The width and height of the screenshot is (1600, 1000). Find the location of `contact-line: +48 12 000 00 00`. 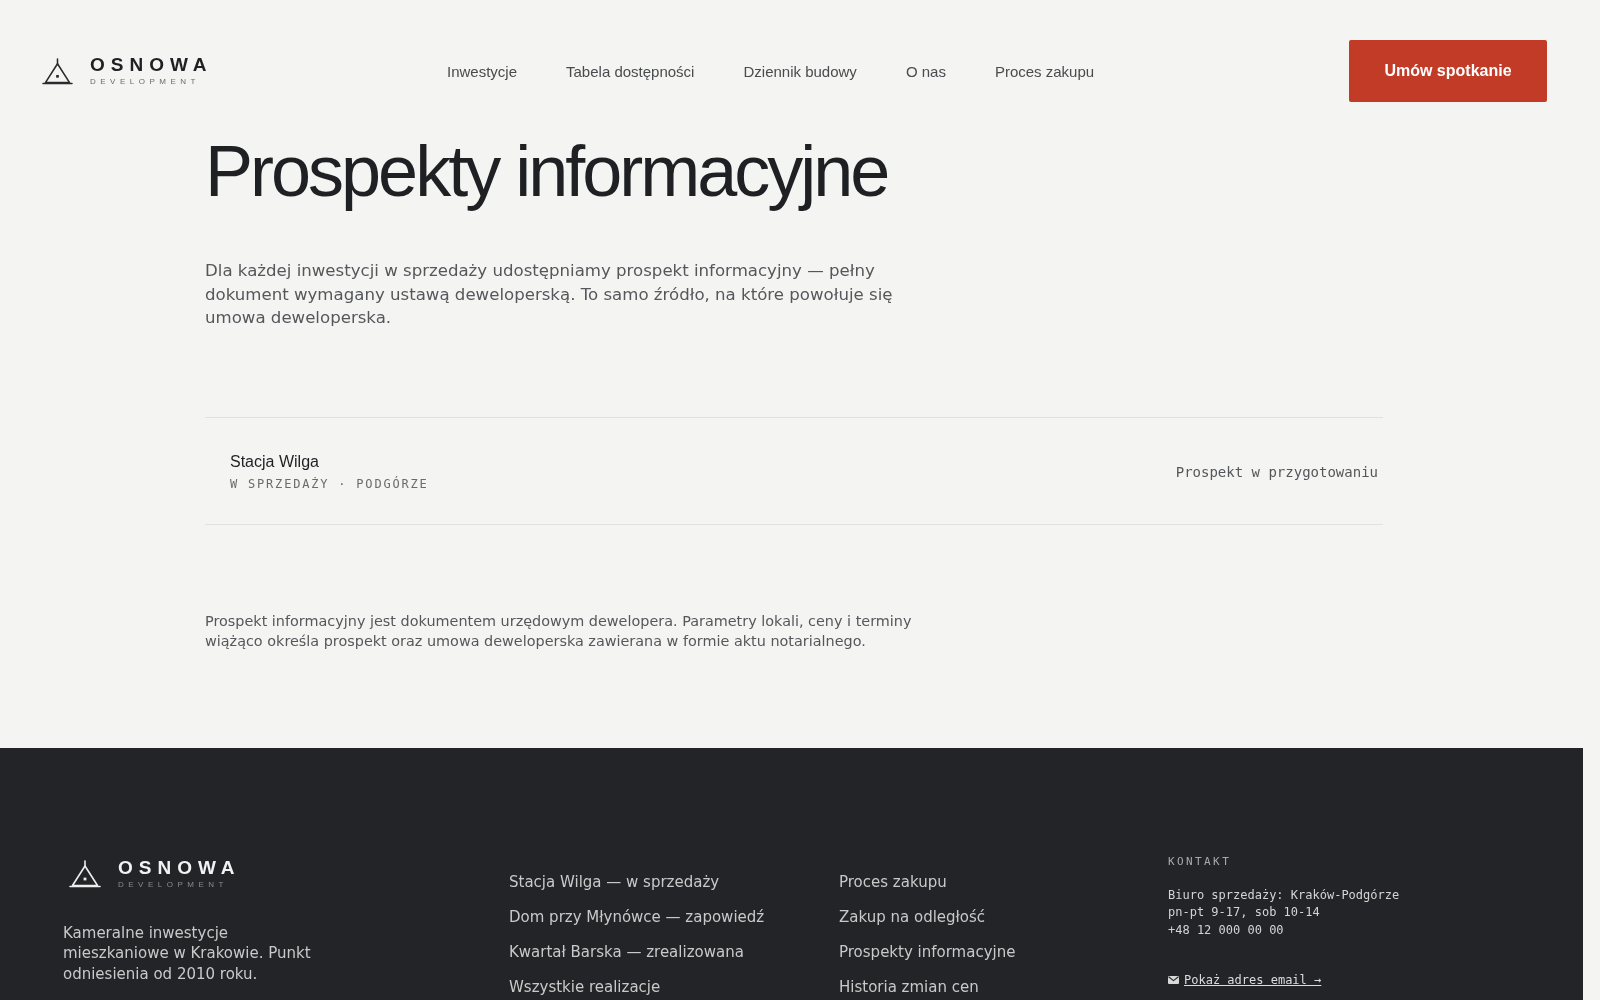

contact-line: +48 12 000 00 00 is located at coordinates (1226, 930).